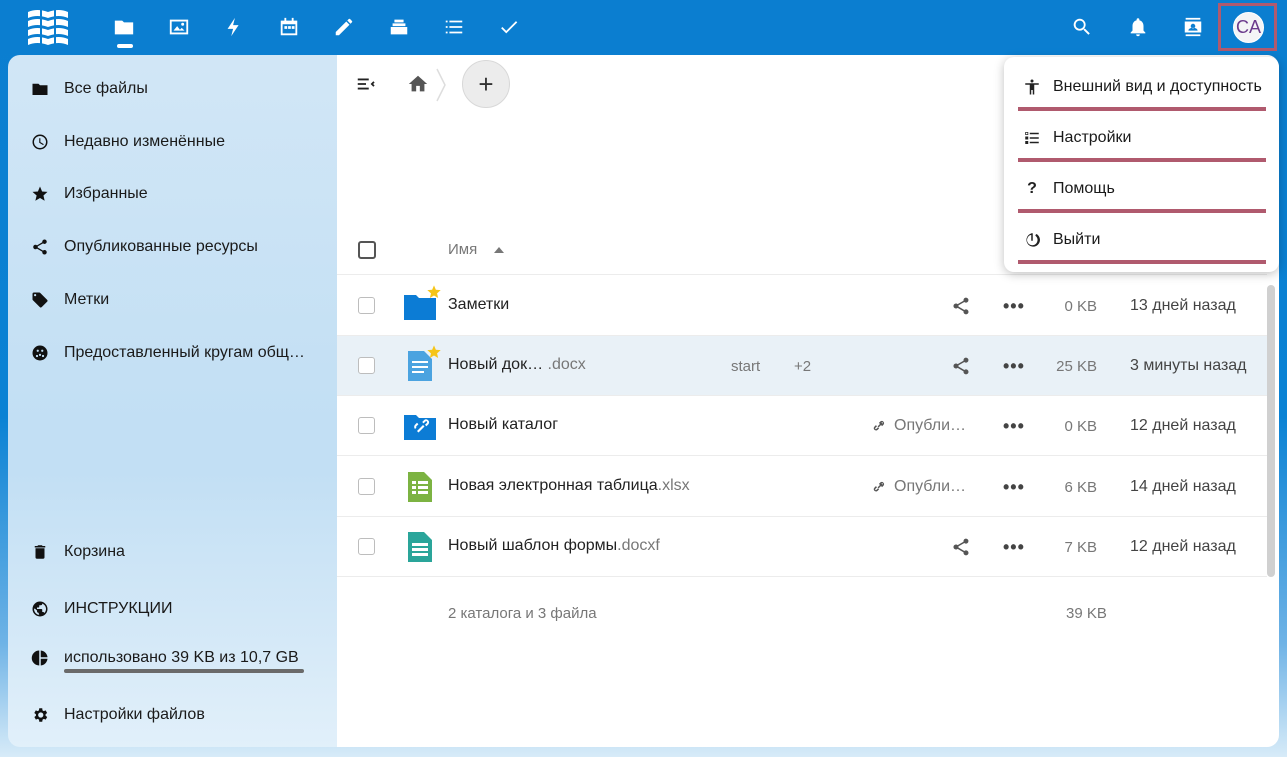  Describe the element at coordinates (124, 27) in the screenshot. I see `files-app-icon` at that location.